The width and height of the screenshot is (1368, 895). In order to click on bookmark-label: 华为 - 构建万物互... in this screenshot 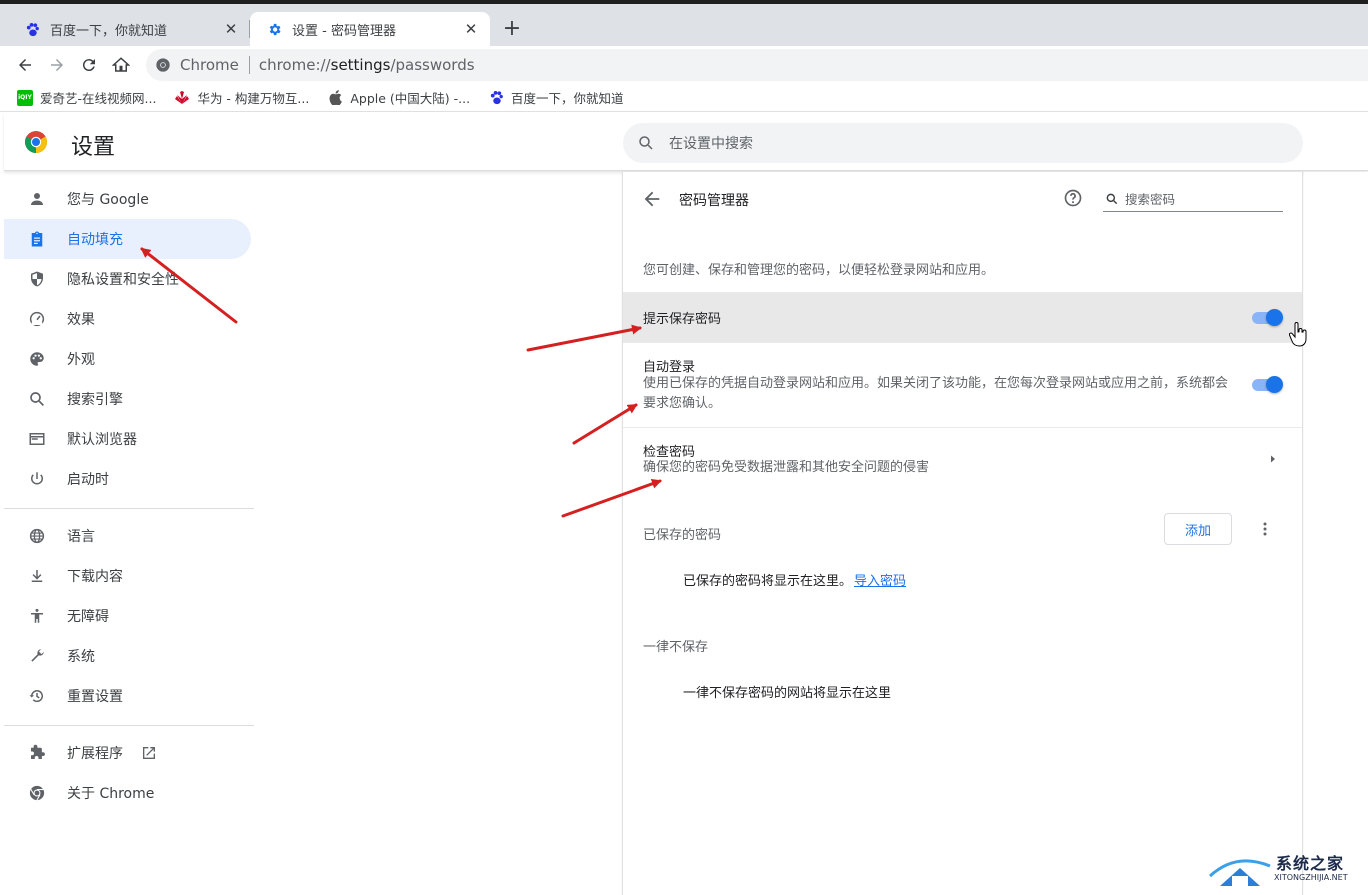, I will do `click(253, 98)`.